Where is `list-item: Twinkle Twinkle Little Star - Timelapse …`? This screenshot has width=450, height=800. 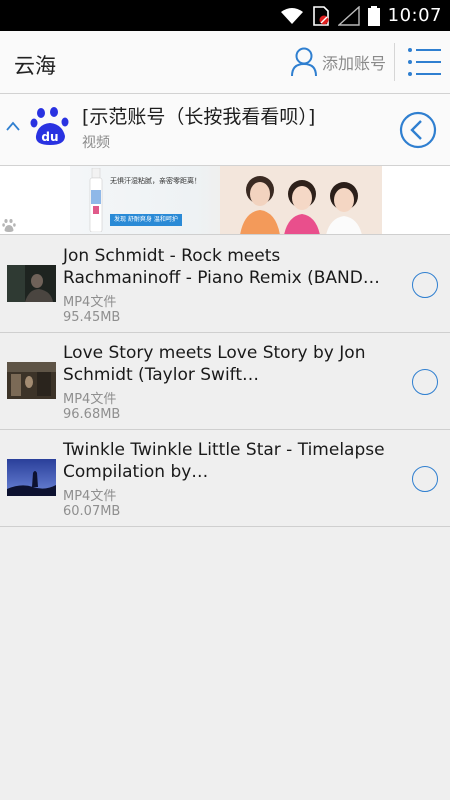 list-item: Twinkle Twinkle Little Star - Timelapse … is located at coordinates (225, 478).